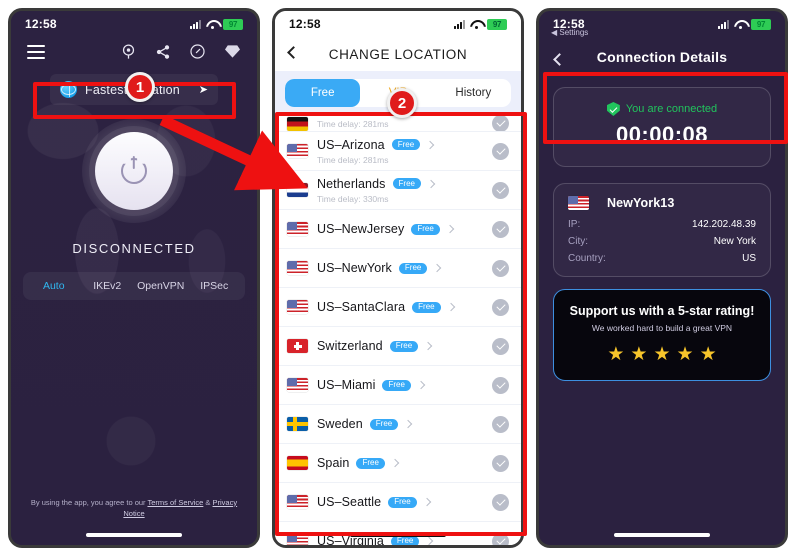 The height and width of the screenshot is (555, 800). I want to click on share-icon, so click(163, 52).